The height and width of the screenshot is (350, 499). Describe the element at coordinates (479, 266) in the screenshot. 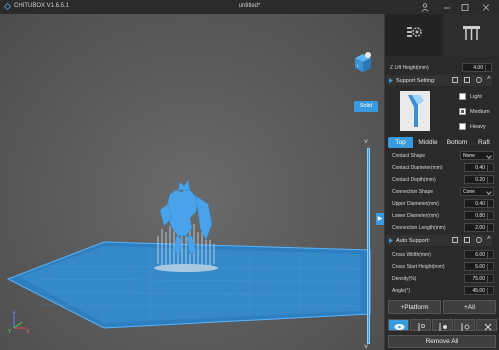

I see `cross-start-height-input: 5.00` at that location.